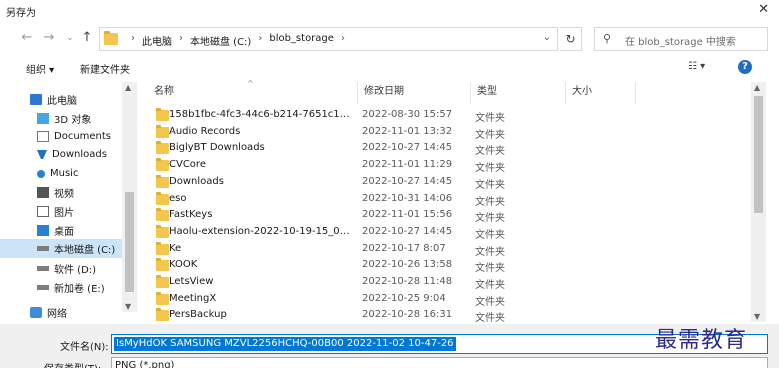 The width and height of the screenshot is (779, 368). Describe the element at coordinates (105, 68) in the screenshot. I see `new-folder-button: 新建文件夹` at that location.